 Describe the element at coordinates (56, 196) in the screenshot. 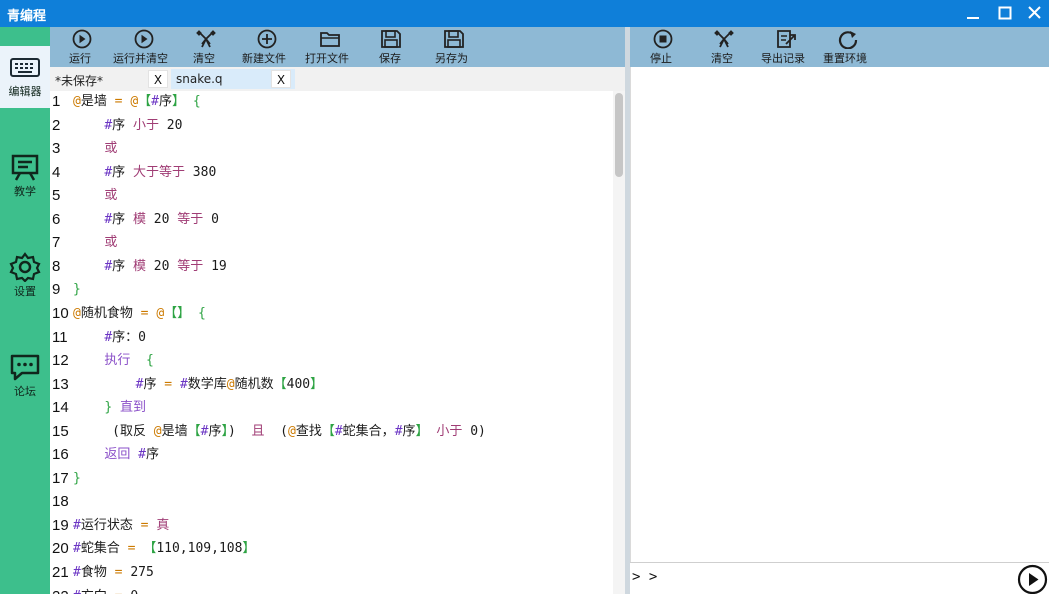

I see `line-number: 5` at that location.